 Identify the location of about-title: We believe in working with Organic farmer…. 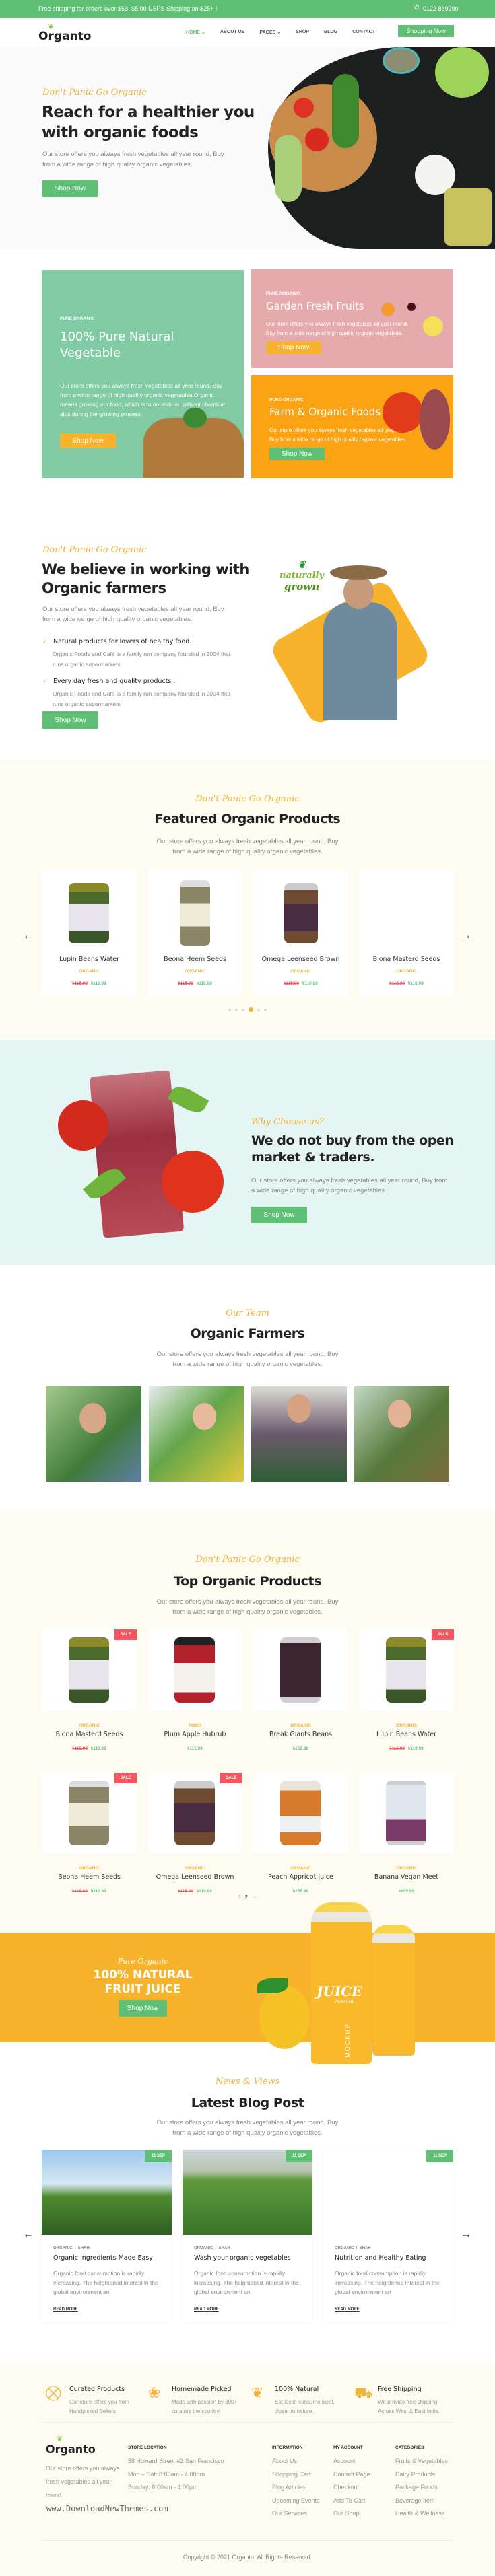
(145, 578).